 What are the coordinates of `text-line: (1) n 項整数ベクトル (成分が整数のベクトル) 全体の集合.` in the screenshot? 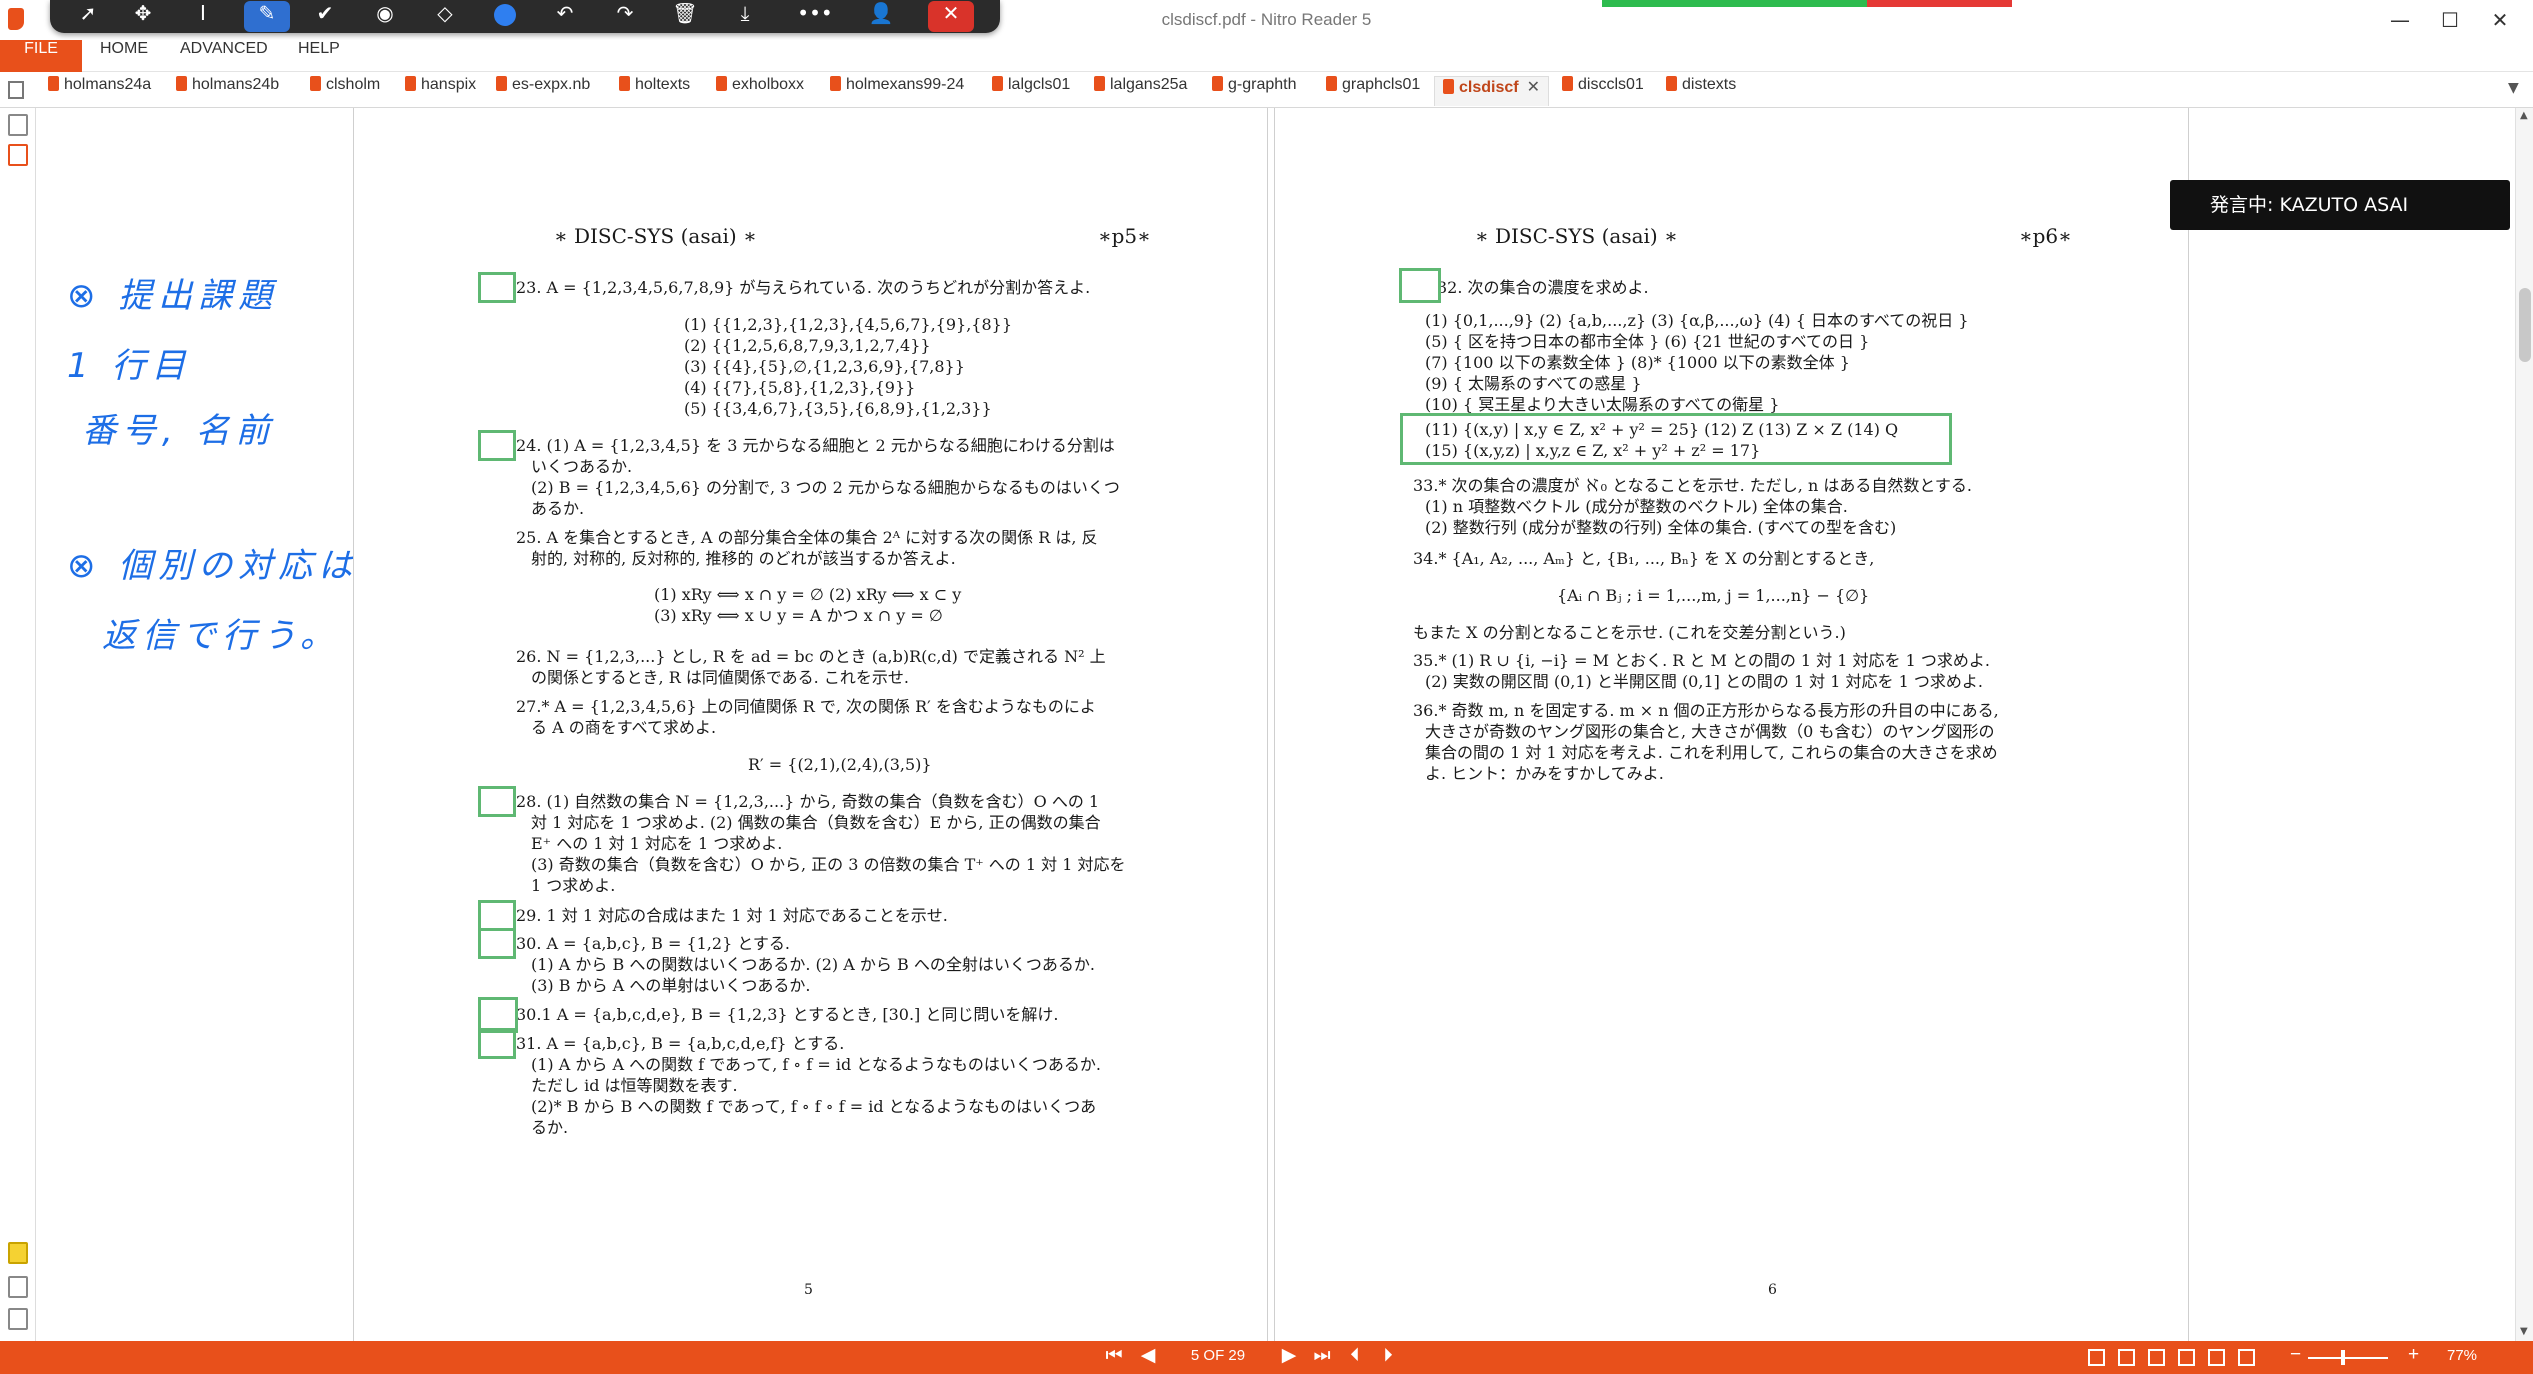 It's located at (1636, 506).